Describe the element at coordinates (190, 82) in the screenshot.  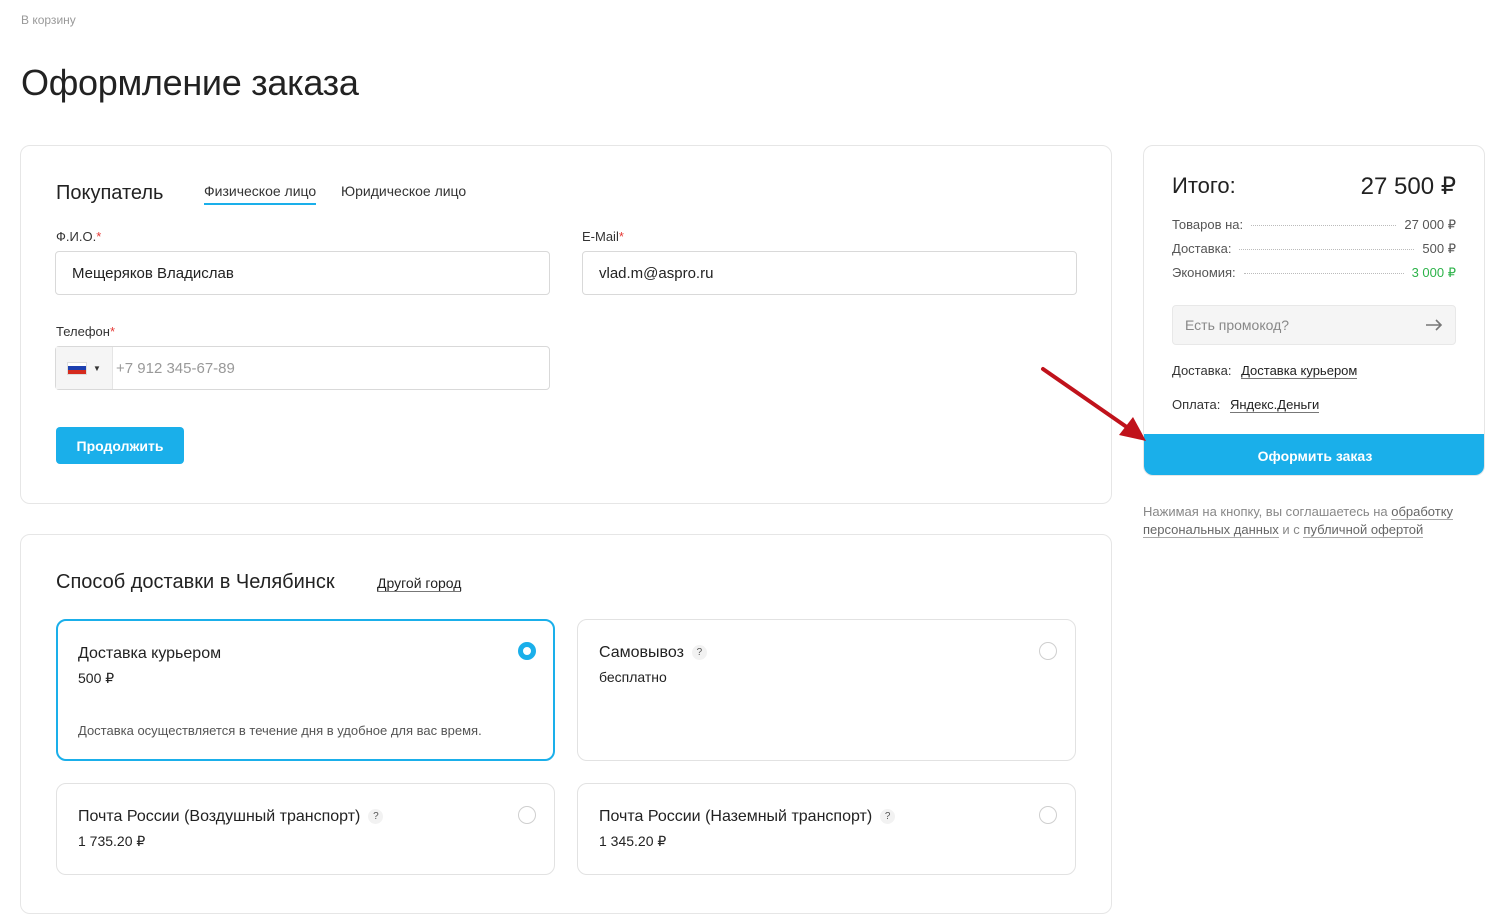
I see `page-title: Оформление заказа` at that location.